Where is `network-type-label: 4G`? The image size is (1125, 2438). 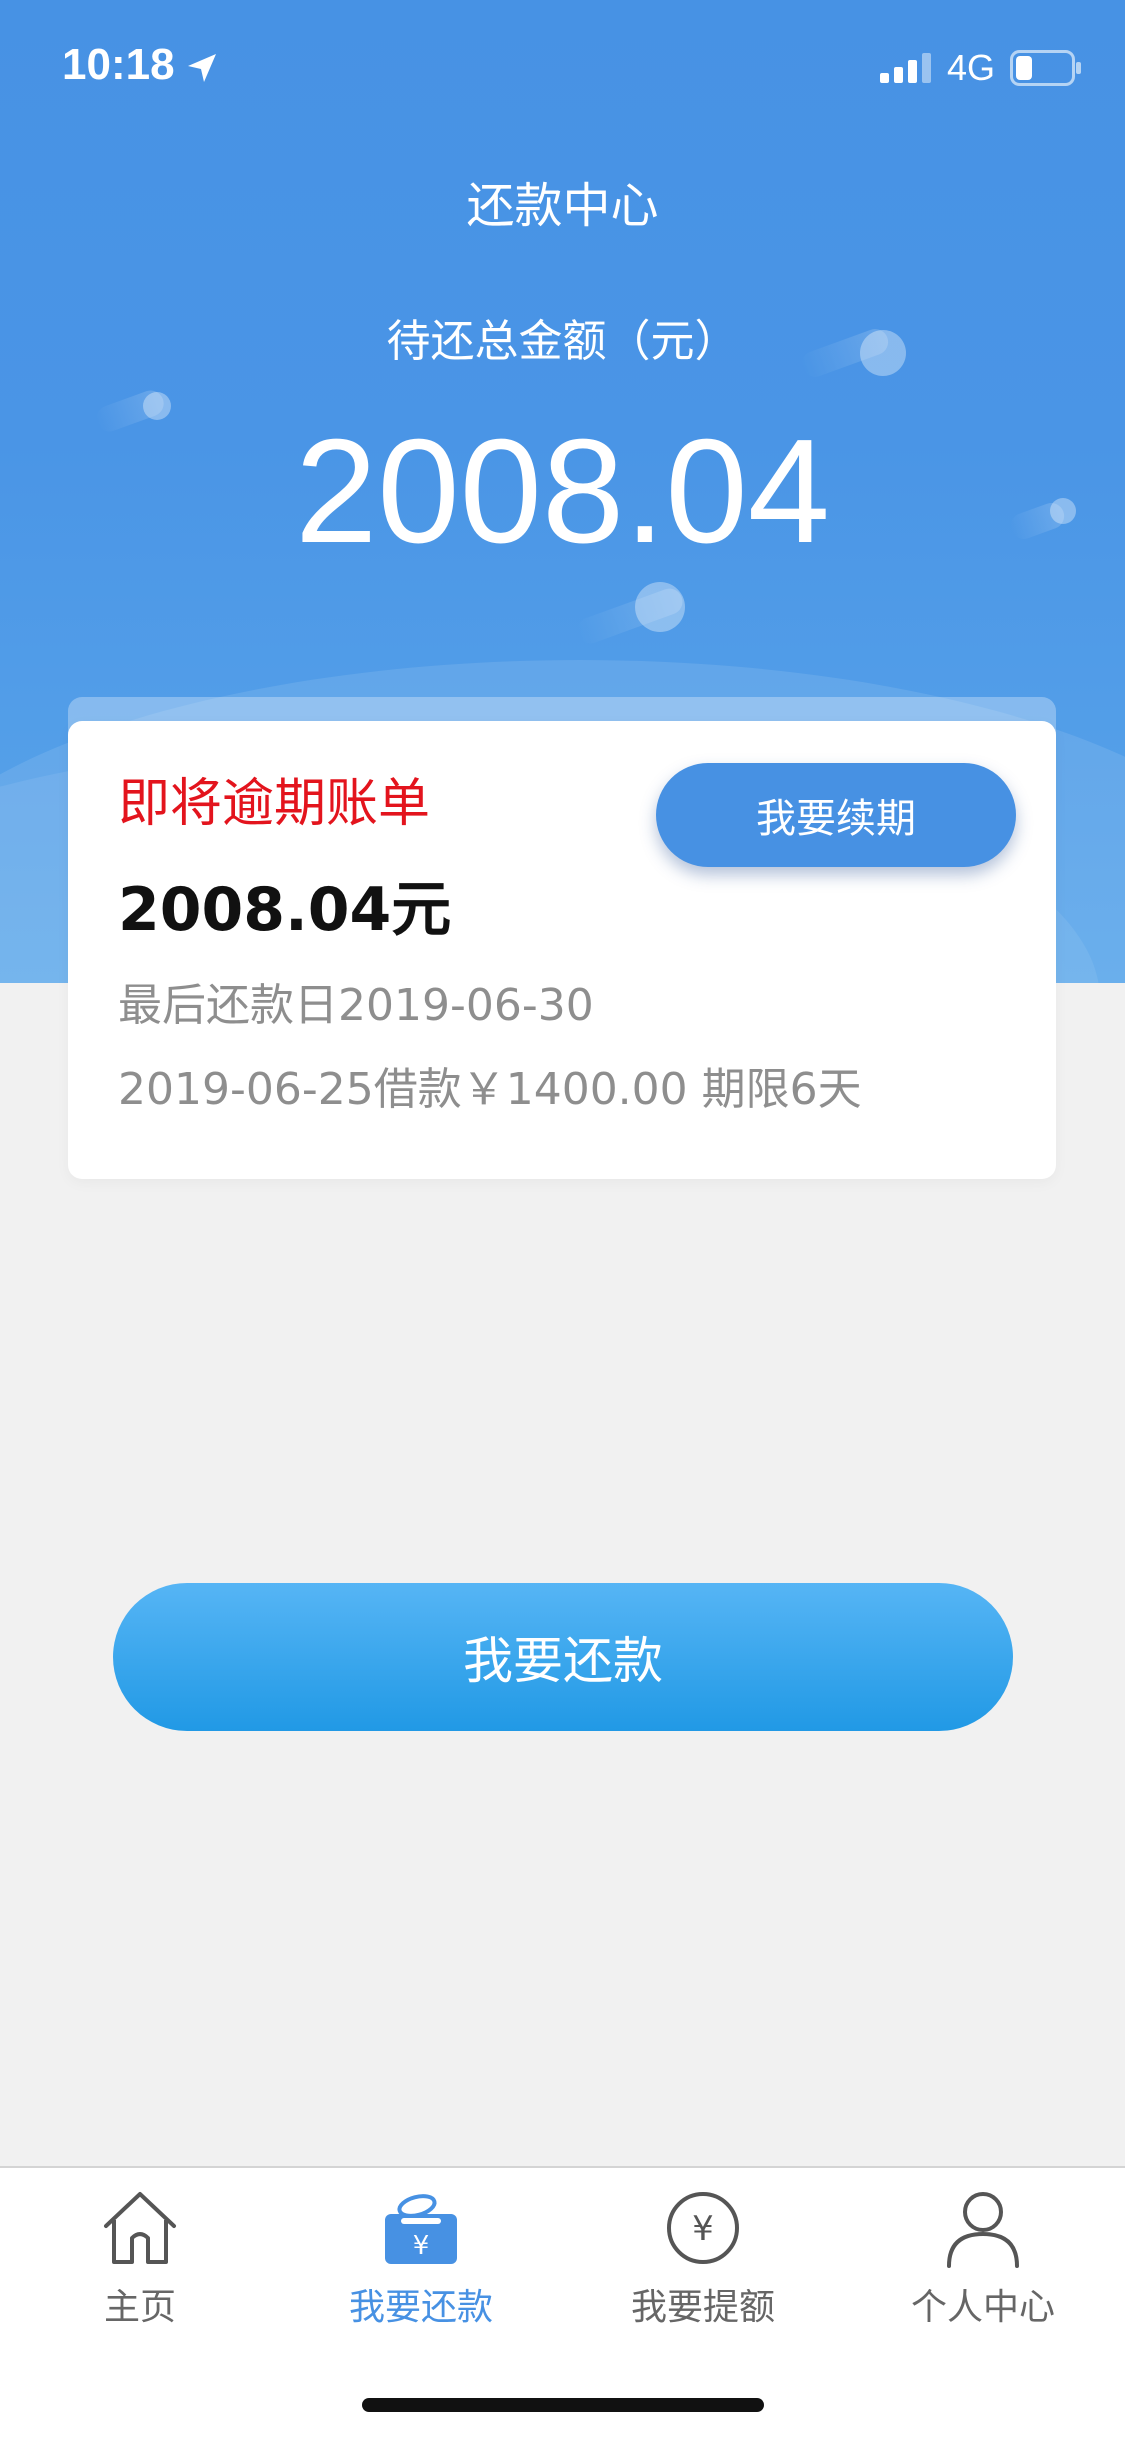 network-type-label: 4G is located at coordinates (971, 67).